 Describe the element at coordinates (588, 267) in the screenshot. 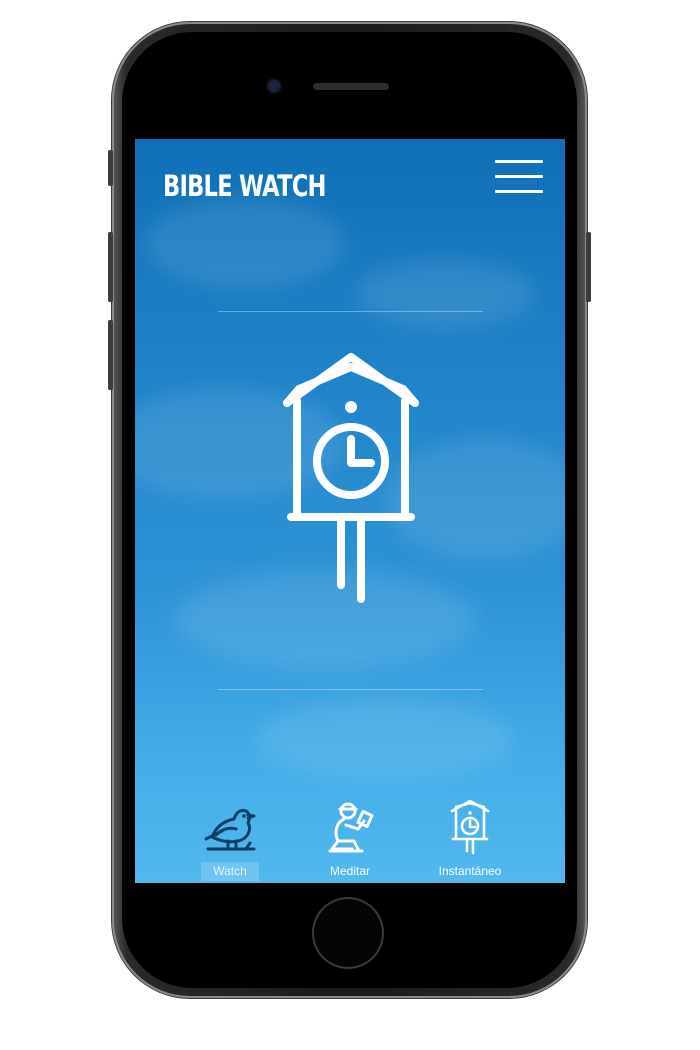

I see `power-button` at that location.